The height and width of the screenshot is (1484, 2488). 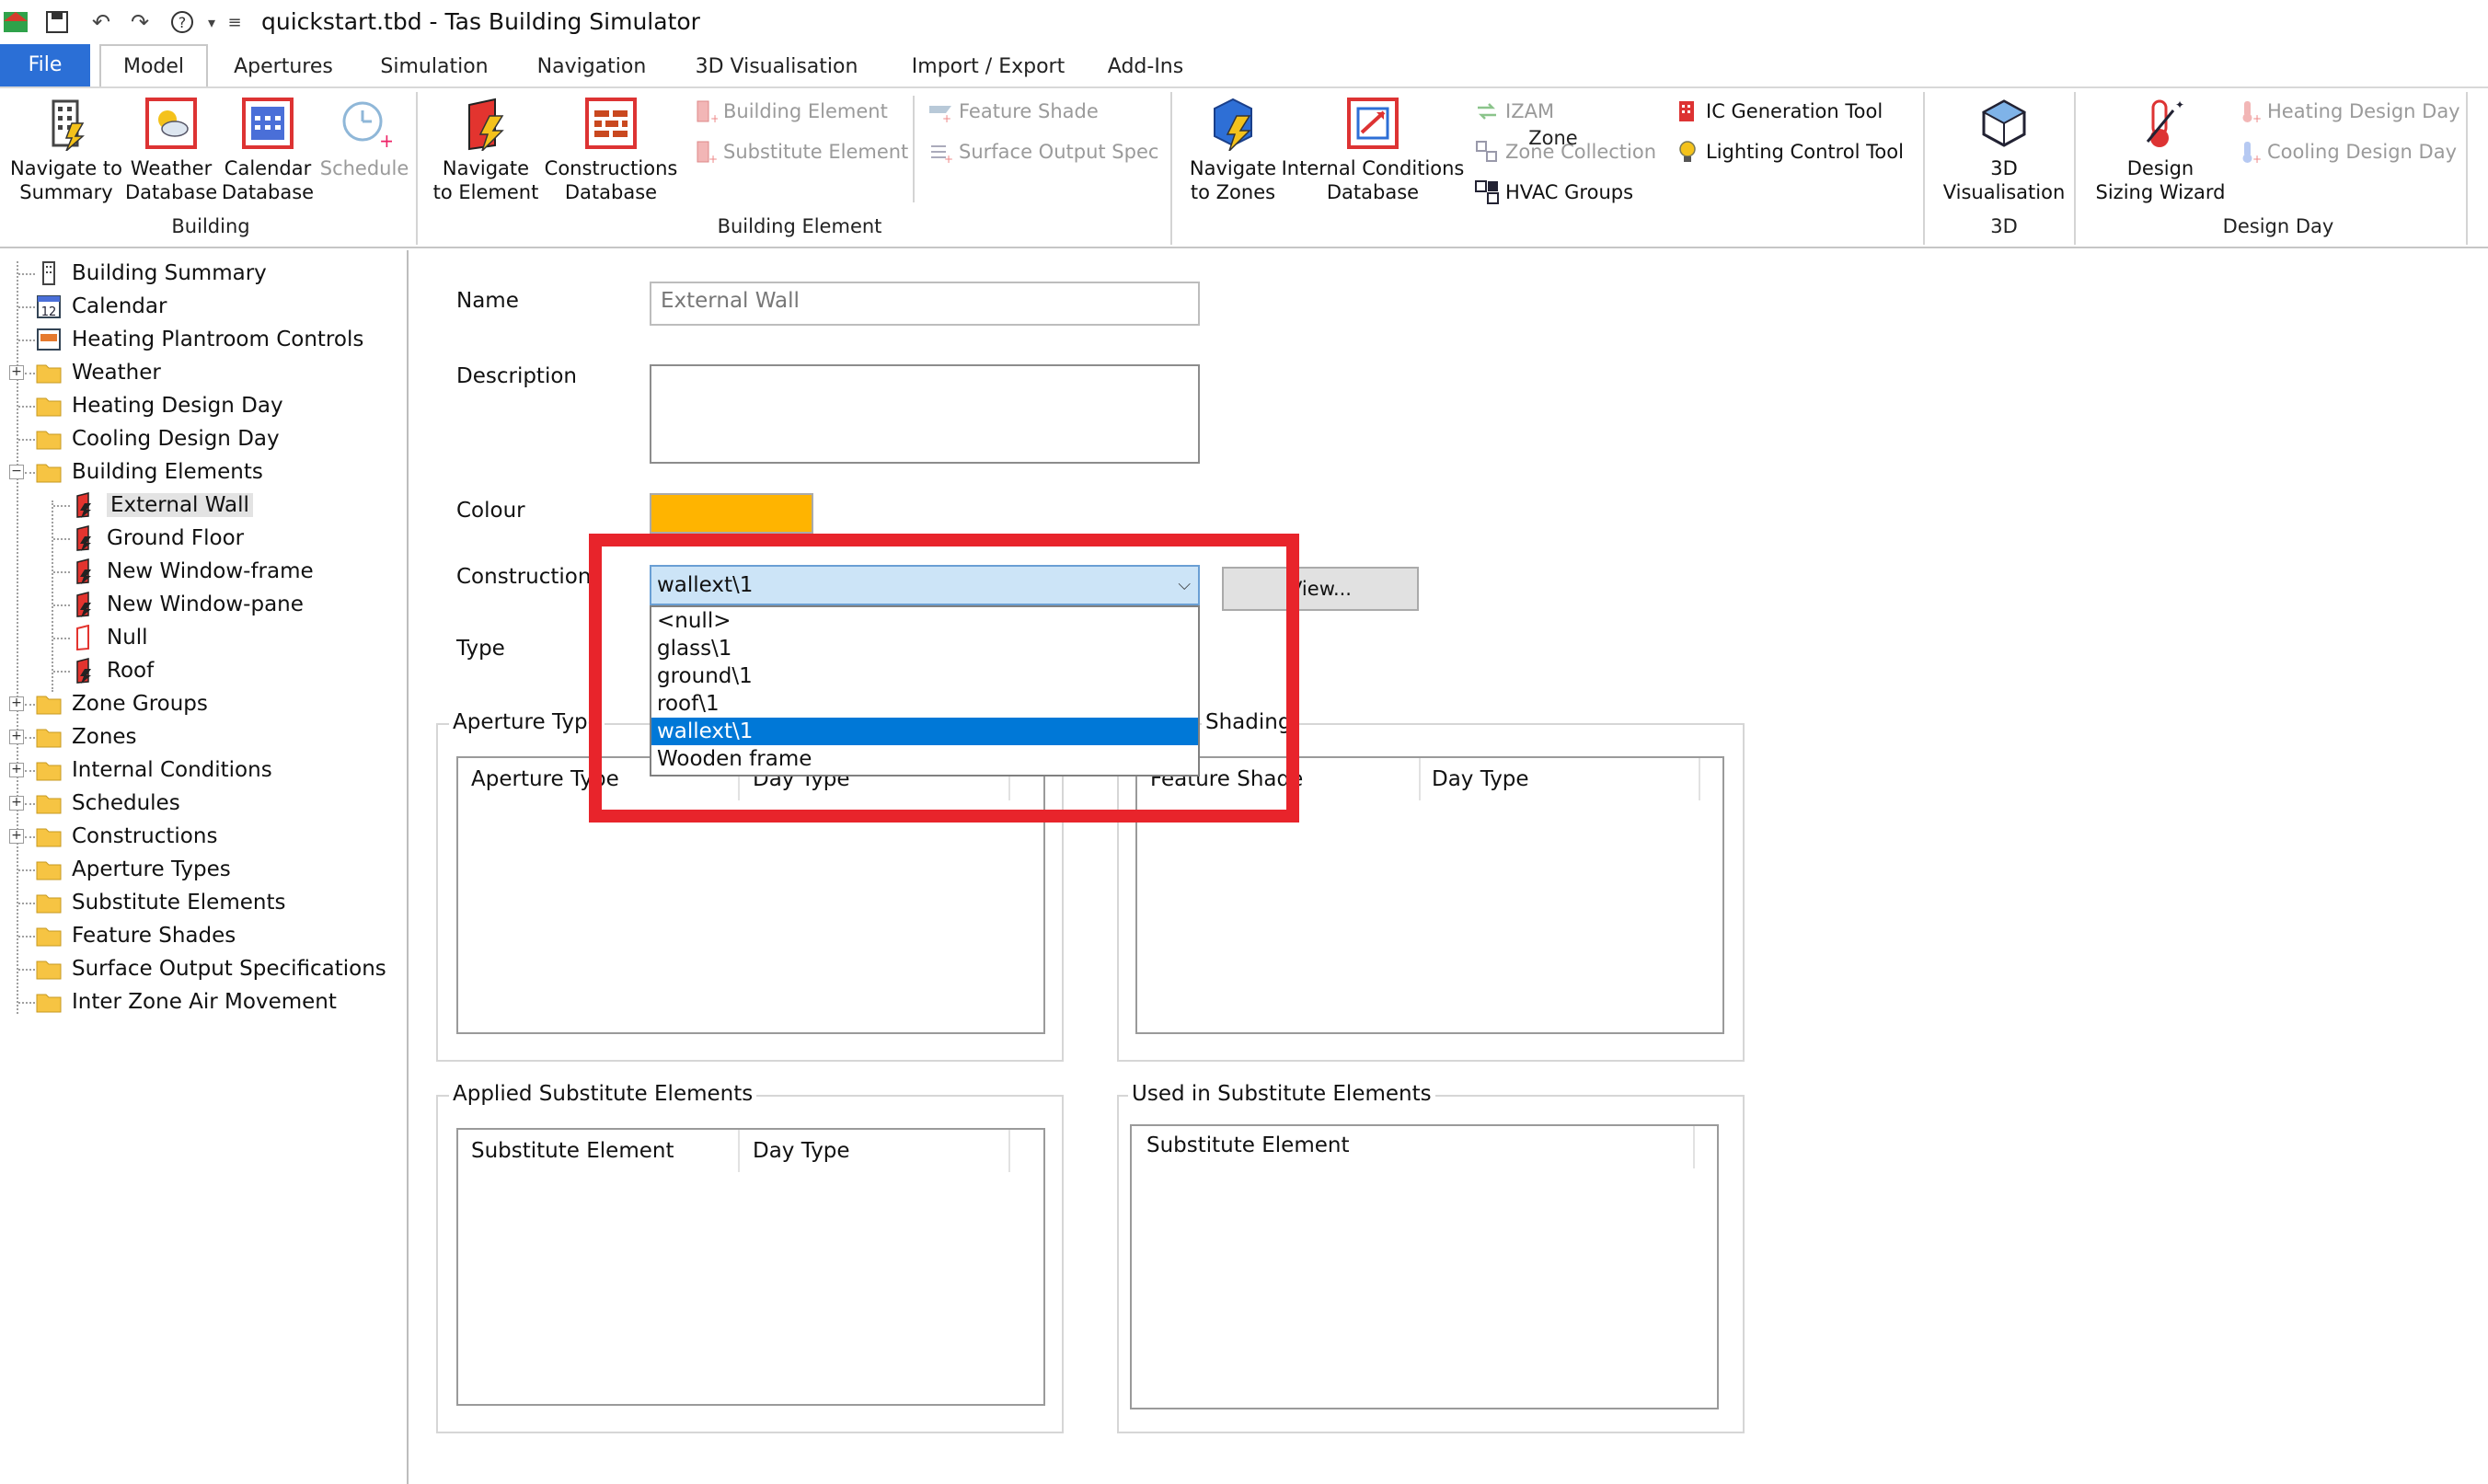 I want to click on substitute-element-button: + Substitute Element, so click(x=800, y=152).